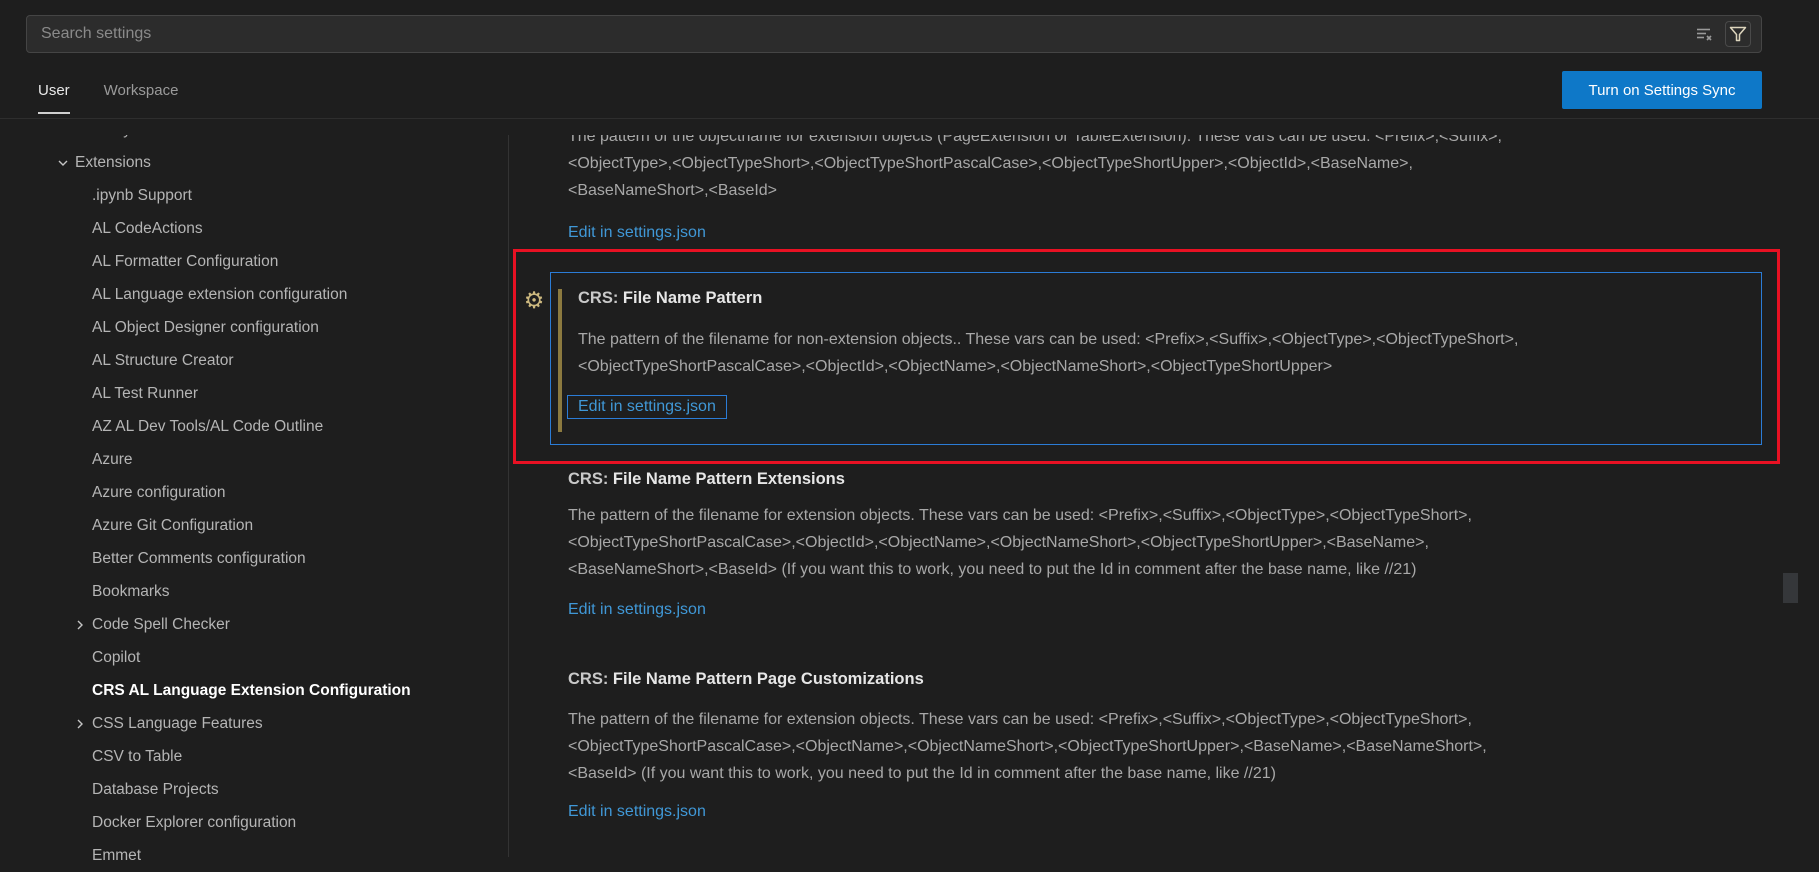 Image resolution: width=1819 pixels, height=872 pixels. Describe the element at coordinates (208, 426) in the screenshot. I see `tree-item-label: AZ AL Dev Tools/AL Code Outline` at that location.